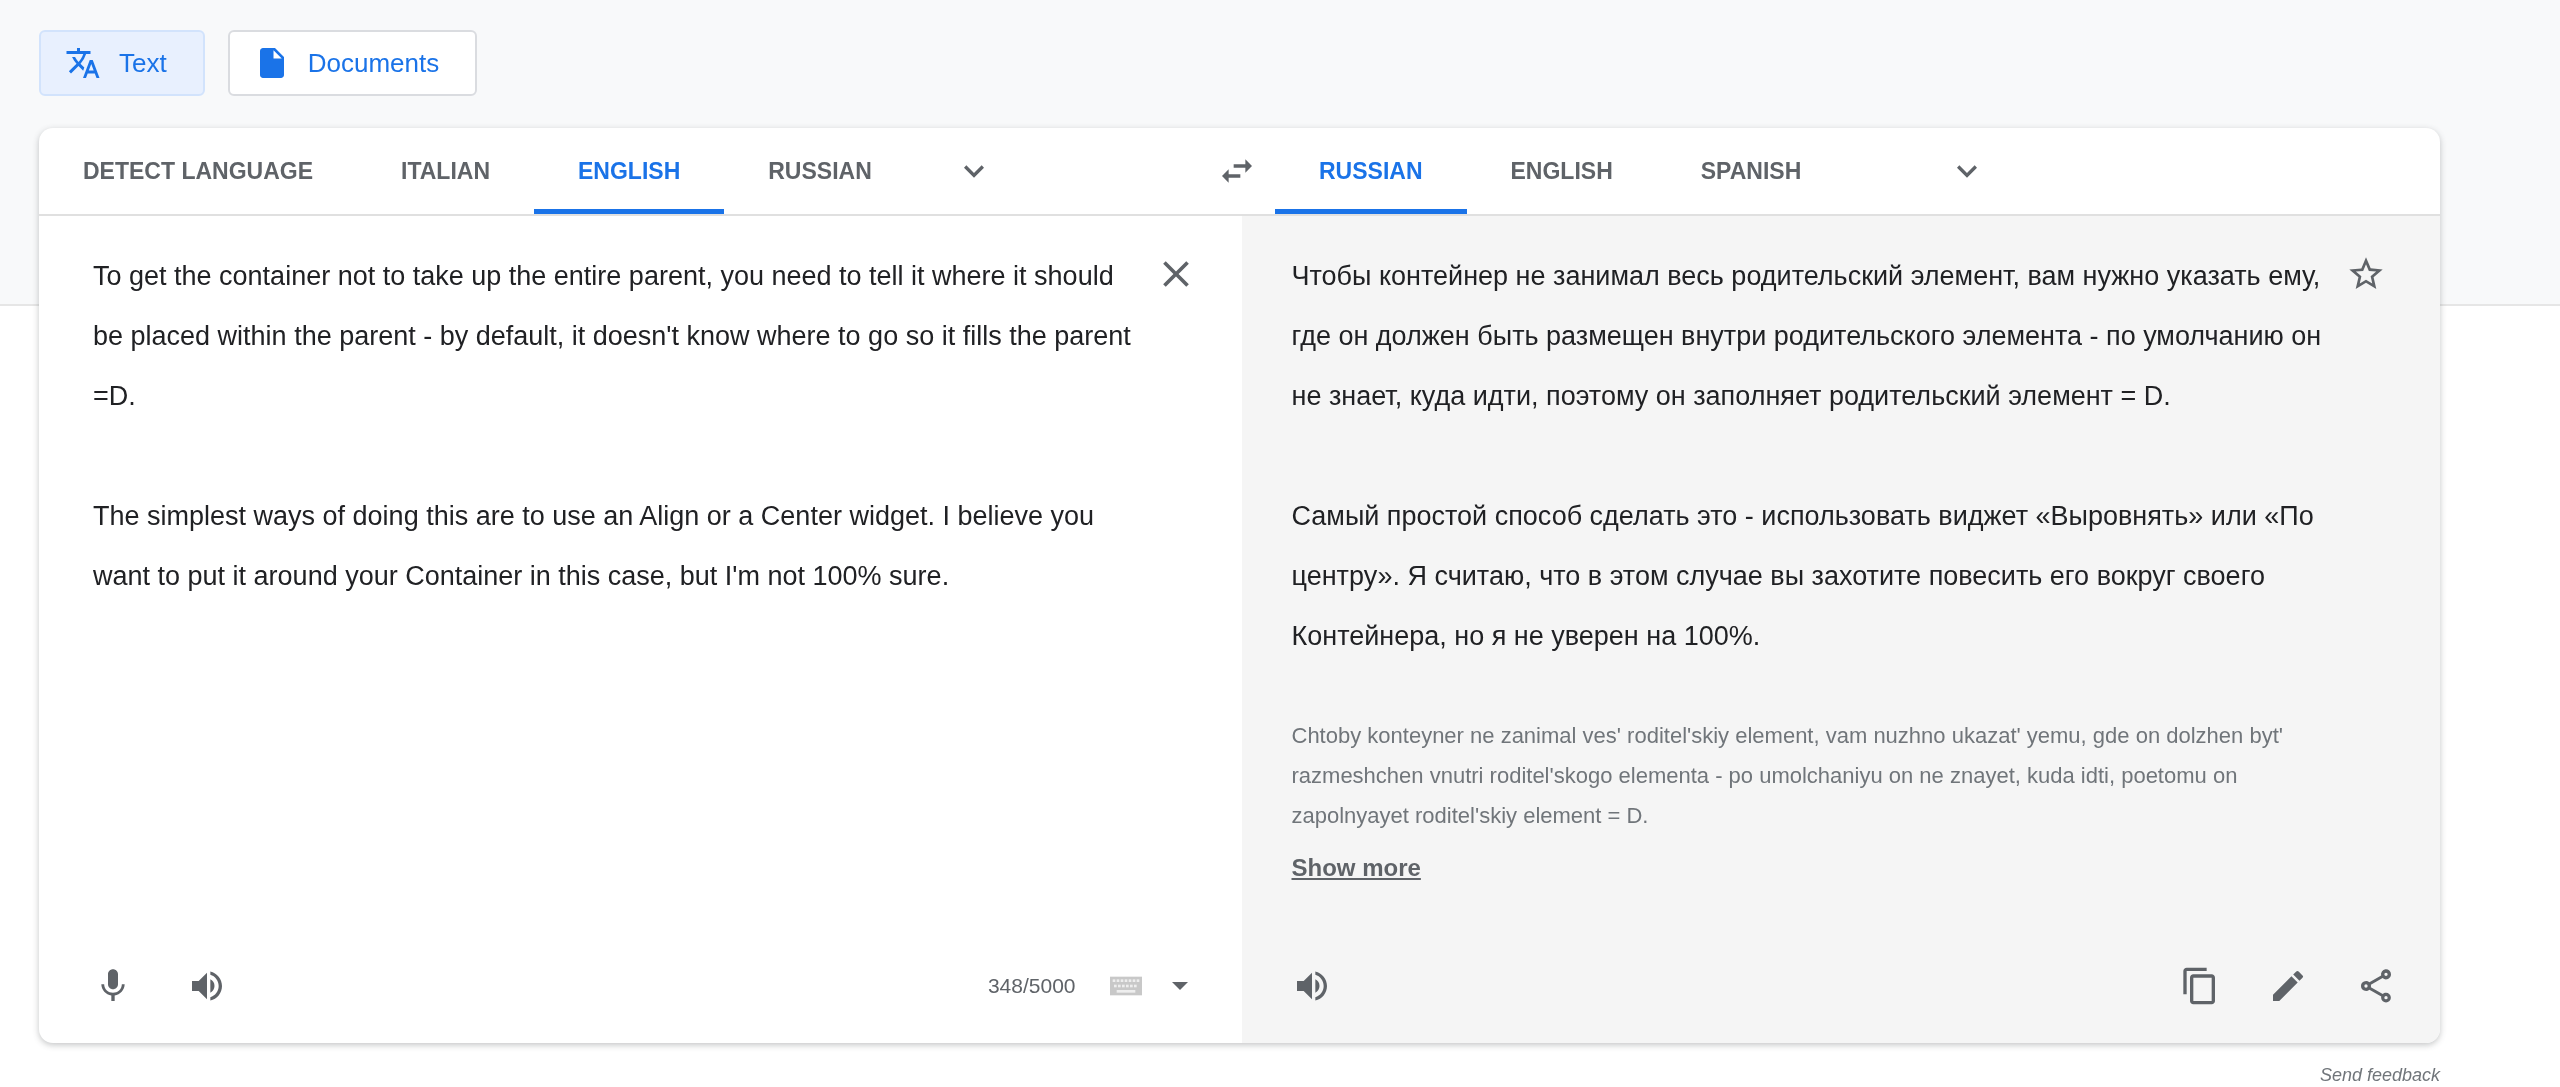 This screenshot has width=2560, height=1087. Describe the element at coordinates (613, 336) in the screenshot. I see `source-text: To get the container not to take up the entire parent, you need to tell it where it should be placed within the parent - by default, it doesn't know where to go so it fills the parent =D.` at that location.